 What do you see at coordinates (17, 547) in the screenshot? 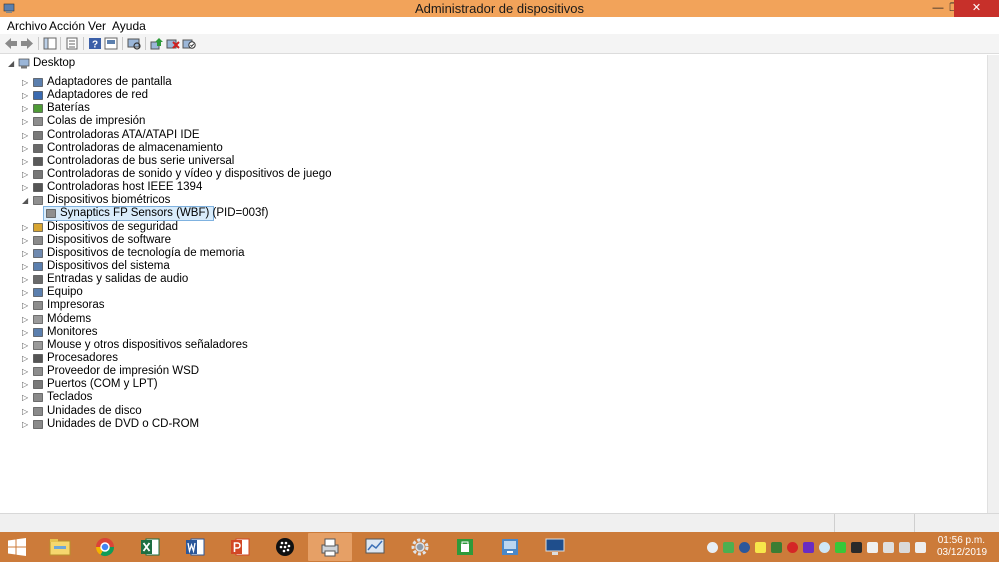
I see `start-windows-icon` at bounding box center [17, 547].